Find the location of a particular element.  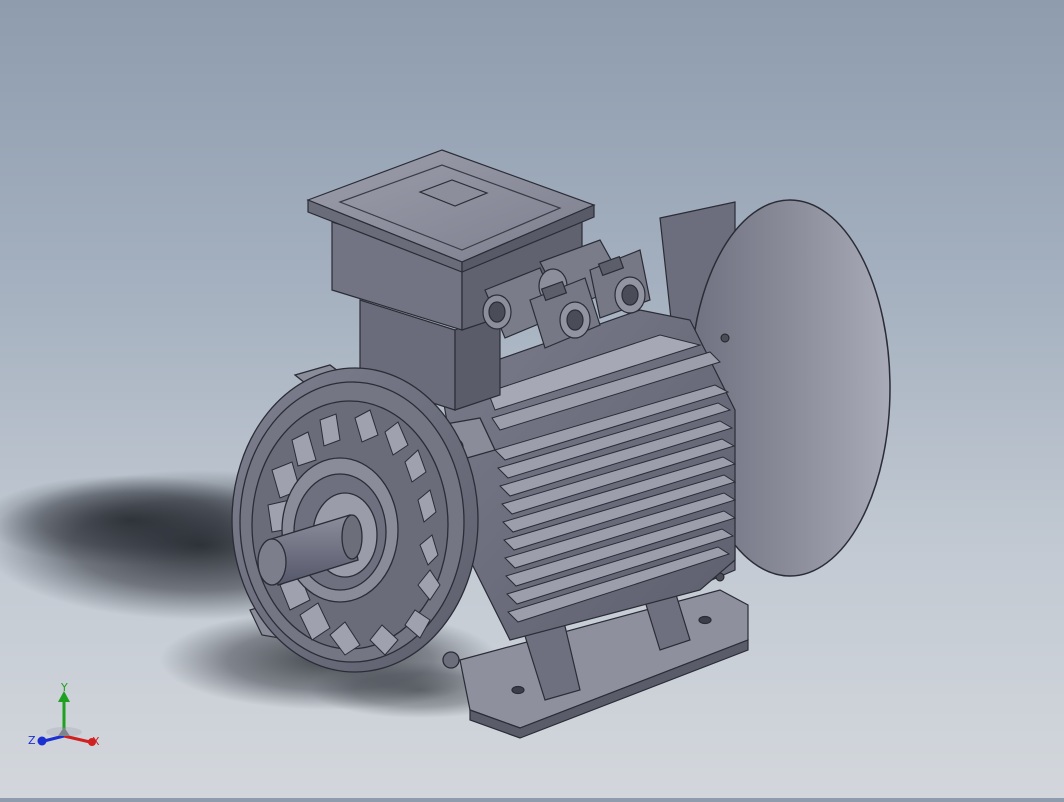

z-axis-end is located at coordinates (42, 741).